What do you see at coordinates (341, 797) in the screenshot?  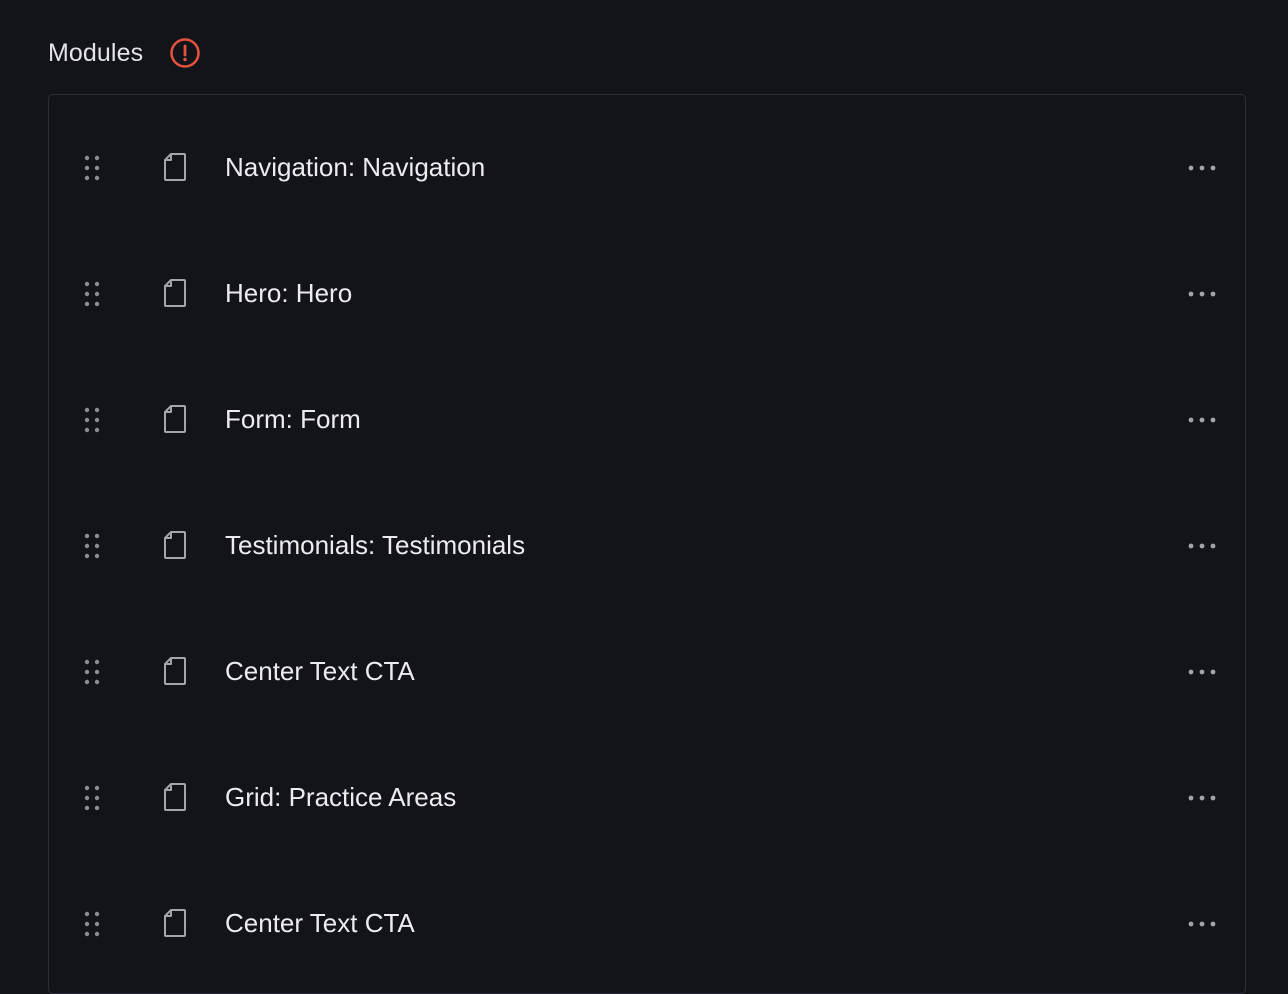 I see `module-title: Grid: Practice Areas` at bounding box center [341, 797].